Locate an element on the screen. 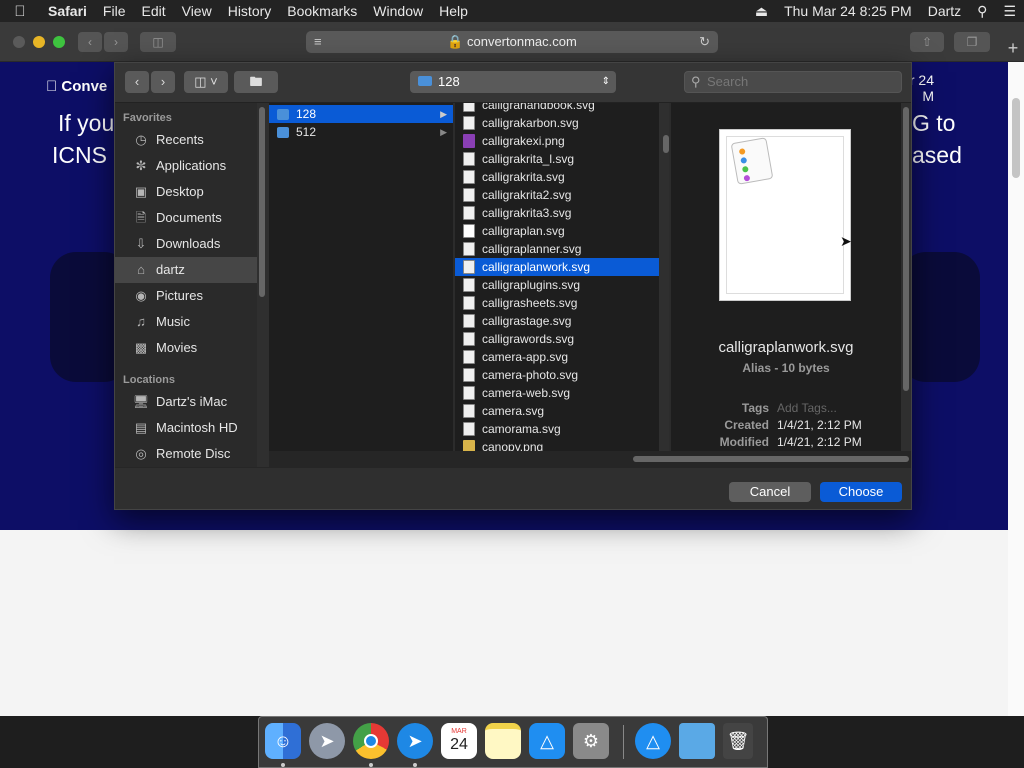  forward-button: › is located at coordinates (116, 42).